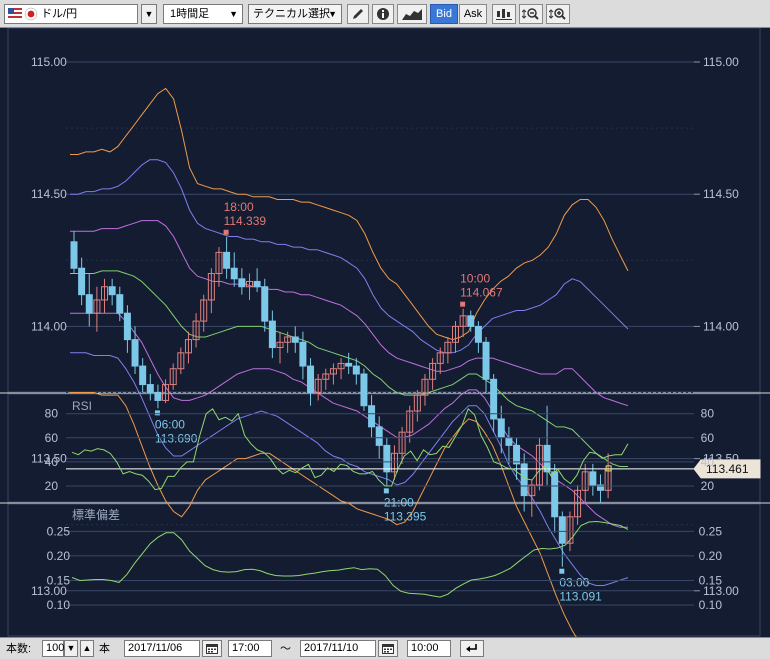 Image resolution: width=770 pixels, height=659 pixels. I want to click on technical-label: テクニカル選択, so click(291, 14).